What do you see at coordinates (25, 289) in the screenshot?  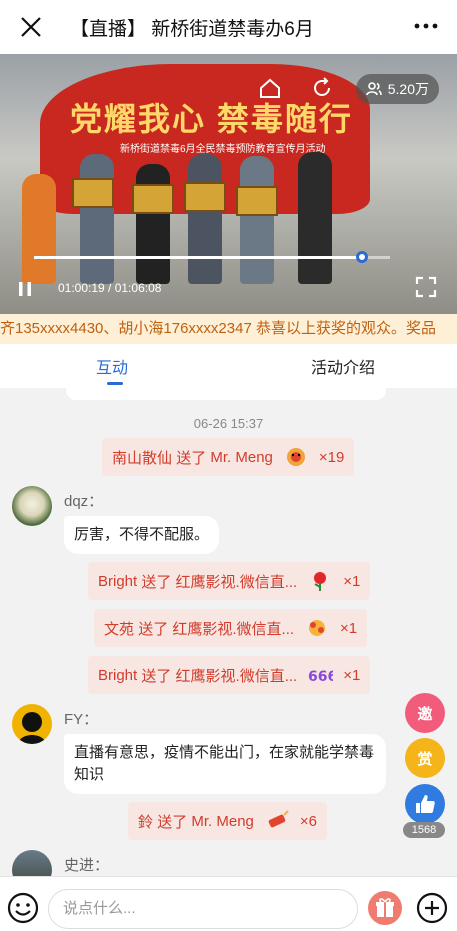 I see `pause-icon` at bounding box center [25, 289].